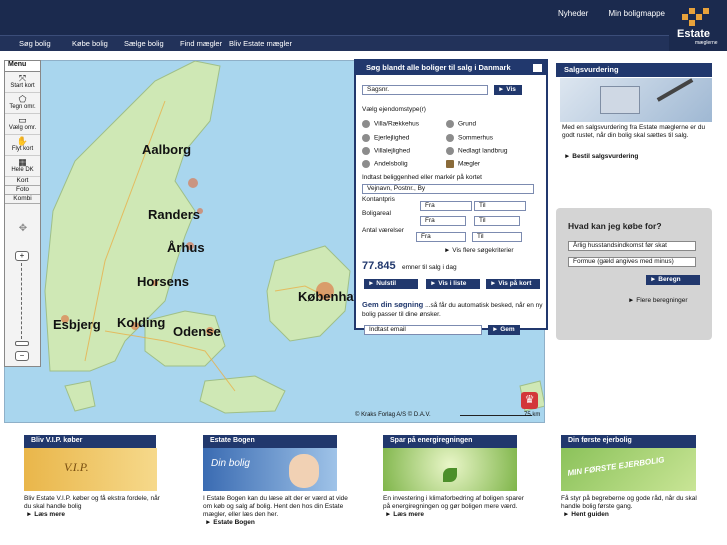 The width and height of the screenshot is (727, 545). I want to click on tool-pan-map: ✋ Flyt kort, so click(22, 145).